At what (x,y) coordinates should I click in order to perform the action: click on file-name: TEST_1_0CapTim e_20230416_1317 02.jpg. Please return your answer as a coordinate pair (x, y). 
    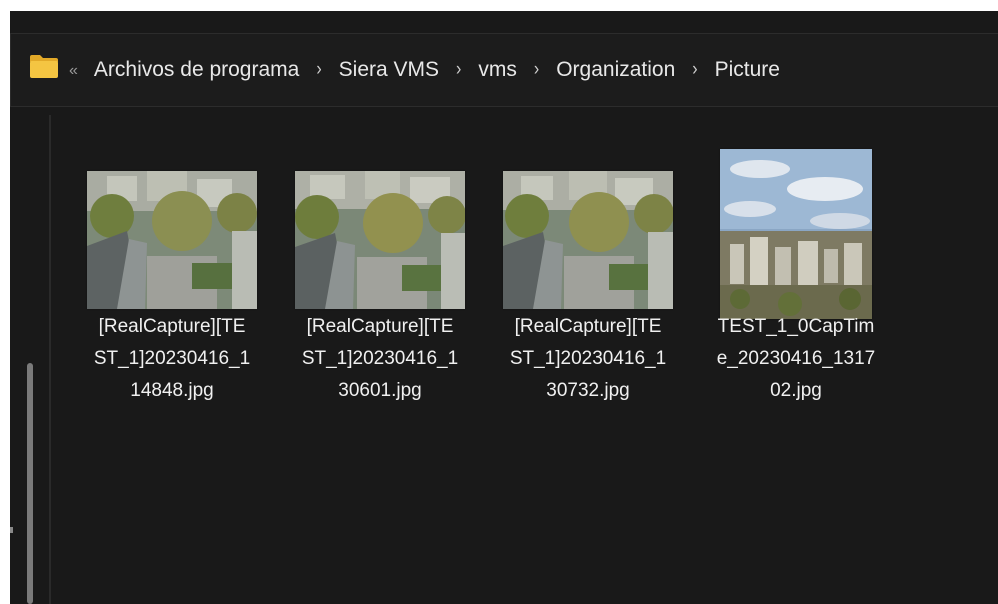
    Looking at the image, I should click on (796, 359).